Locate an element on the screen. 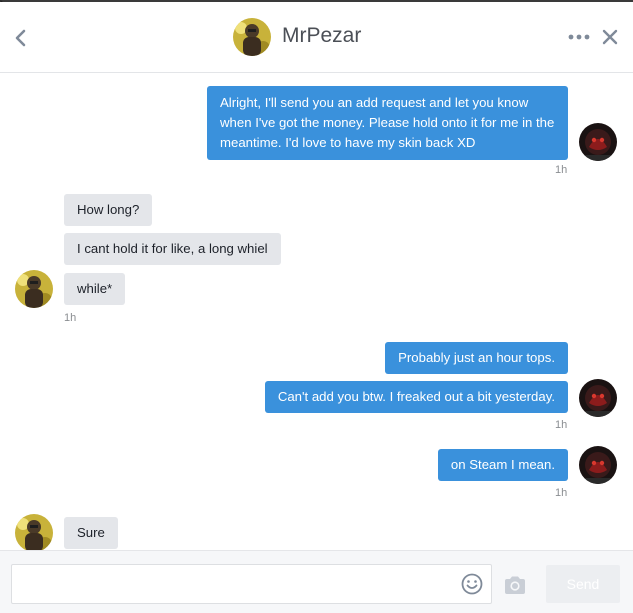 The height and width of the screenshot is (613, 633). outgoing-message: Probably just an hour tops. is located at coordinates (476, 358).